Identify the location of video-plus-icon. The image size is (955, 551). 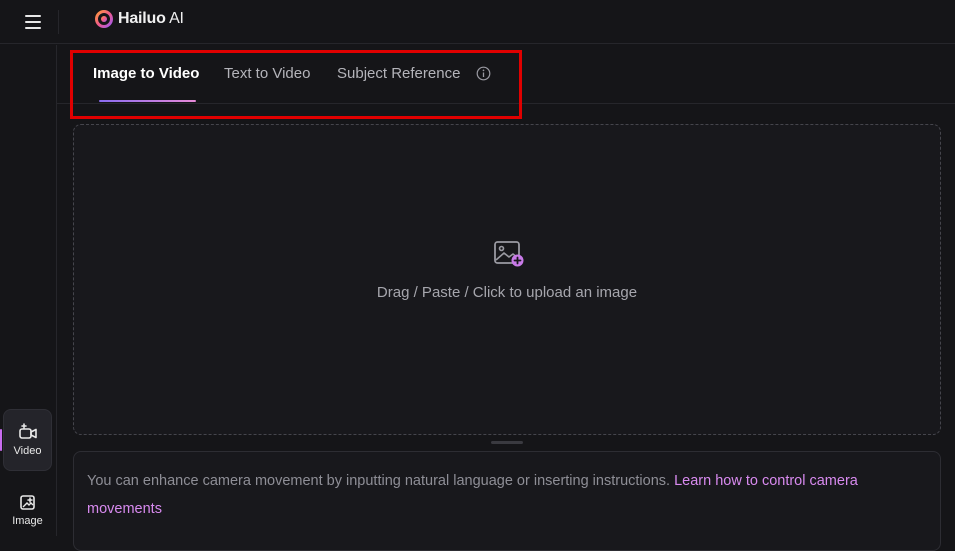
(27, 431).